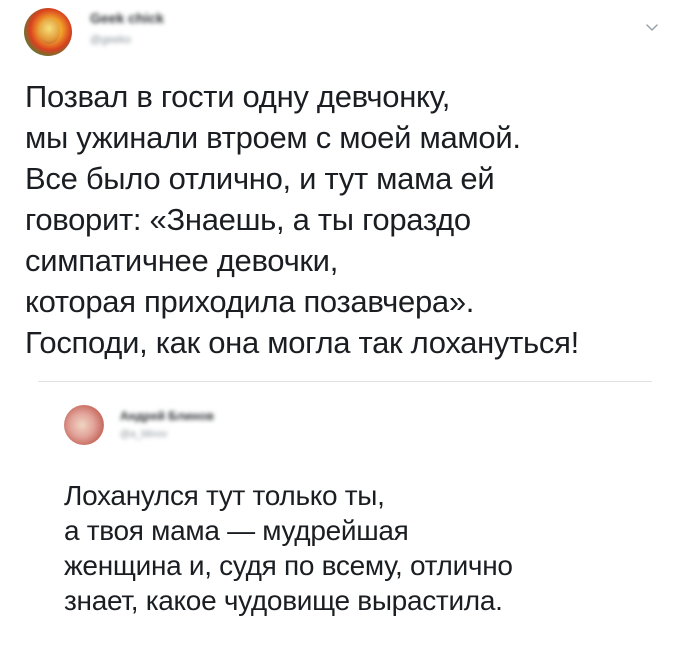 The width and height of the screenshot is (690, 660). I want to click on reply-author-name: Андрей Блинов, so click(167, 416).